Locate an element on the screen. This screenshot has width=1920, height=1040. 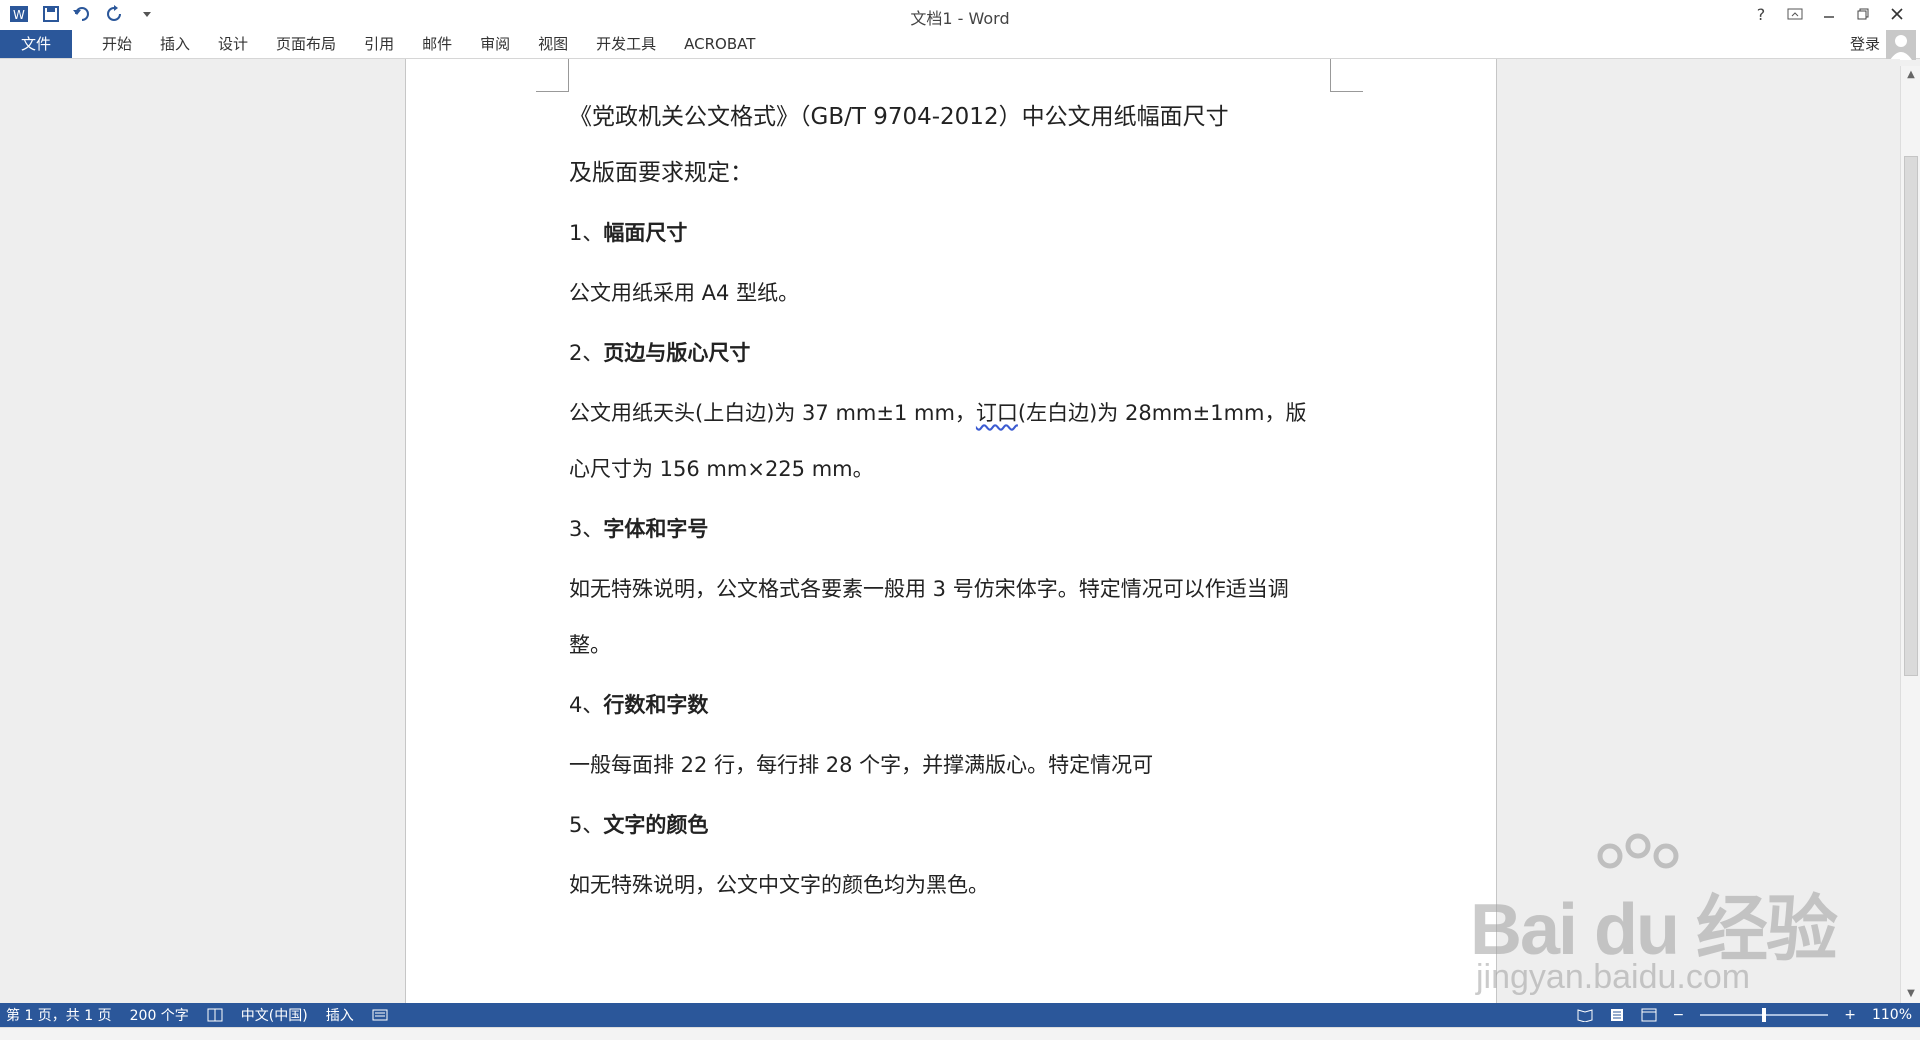
close-icon is located at coordinates (1897, 14).